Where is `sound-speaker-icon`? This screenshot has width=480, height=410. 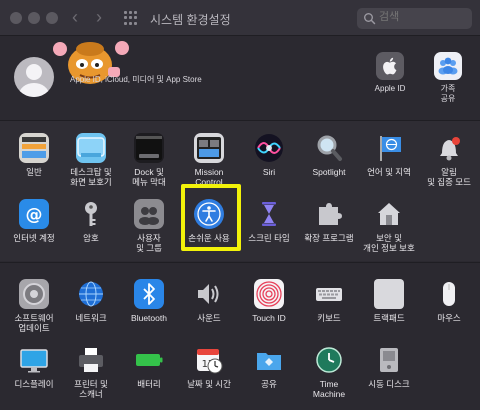
sound-speaker-icon is located at coordinates (209, 294).